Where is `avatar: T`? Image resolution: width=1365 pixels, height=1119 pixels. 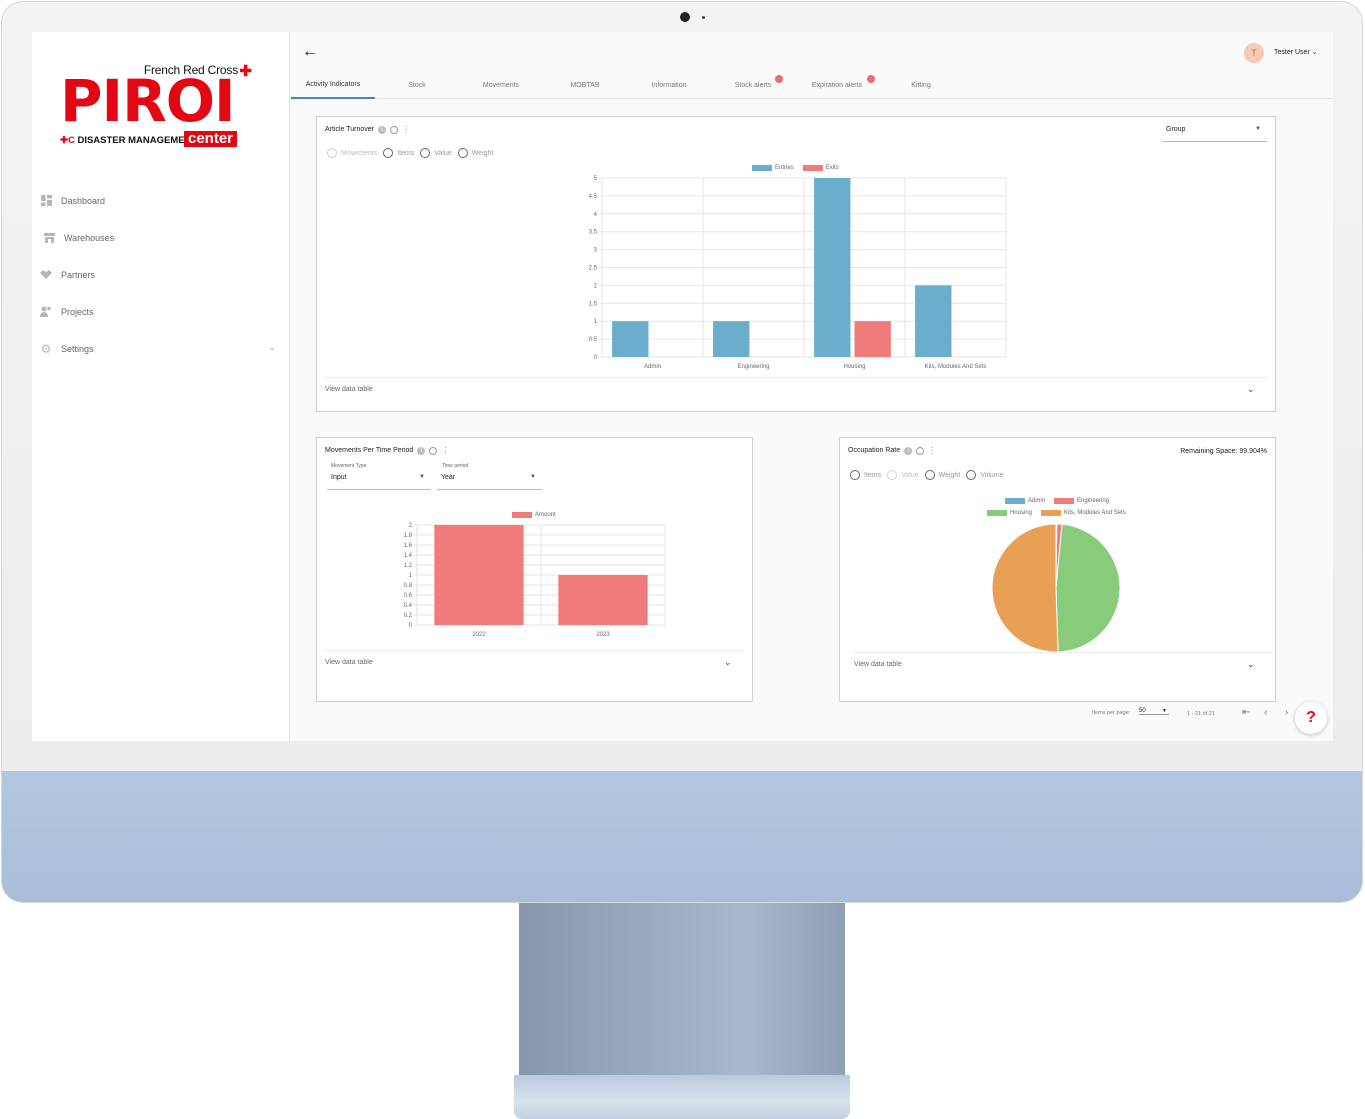
avatar: T is located at coordinates (1254, 53).